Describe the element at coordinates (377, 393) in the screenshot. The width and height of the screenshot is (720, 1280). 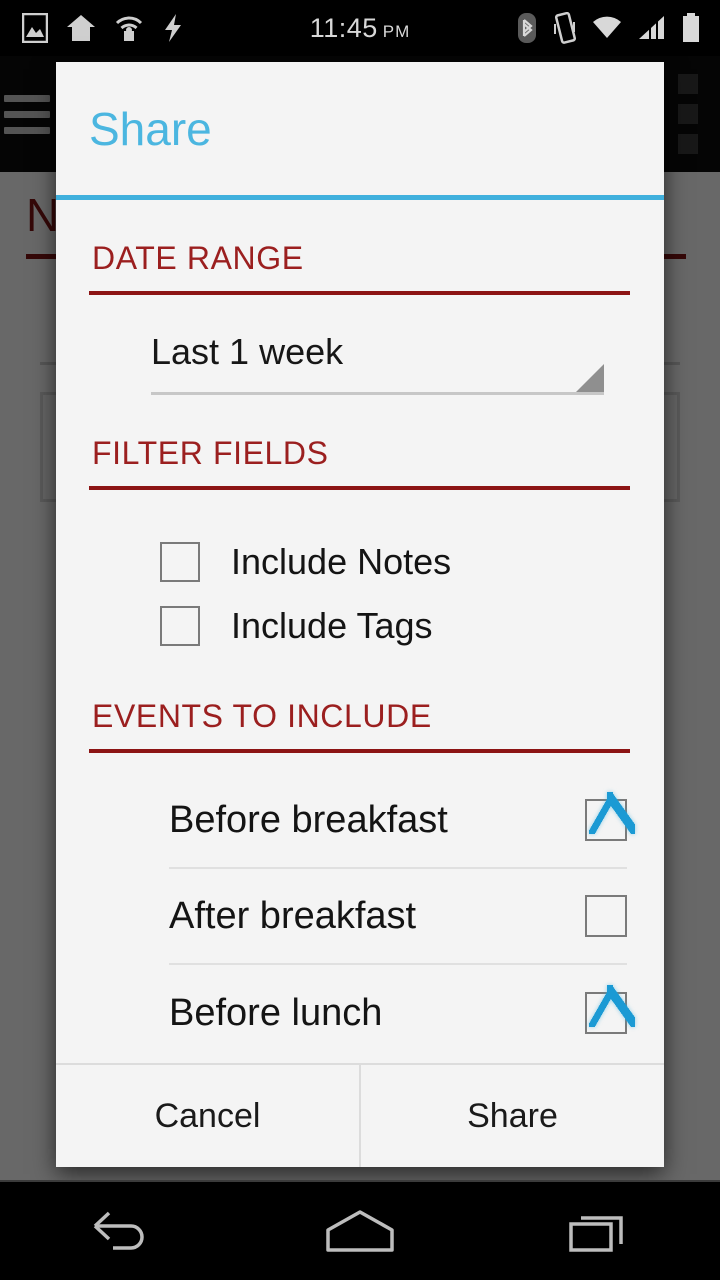
I see `date-range-spinner-underline` at that location.